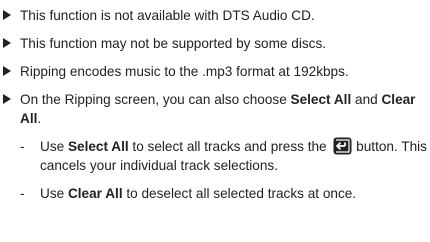  What do you see at coordinates (366, 99) in the screenshot?
I see `note-text-mid: and` at bounding box center [366, 99].